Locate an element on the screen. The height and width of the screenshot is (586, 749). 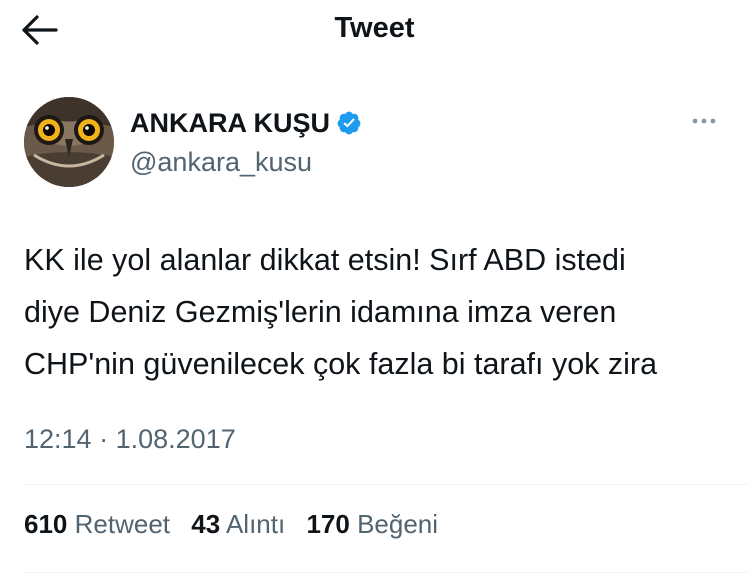
display-name: ANKARA KUŞU is located at coordinates (246, 123).